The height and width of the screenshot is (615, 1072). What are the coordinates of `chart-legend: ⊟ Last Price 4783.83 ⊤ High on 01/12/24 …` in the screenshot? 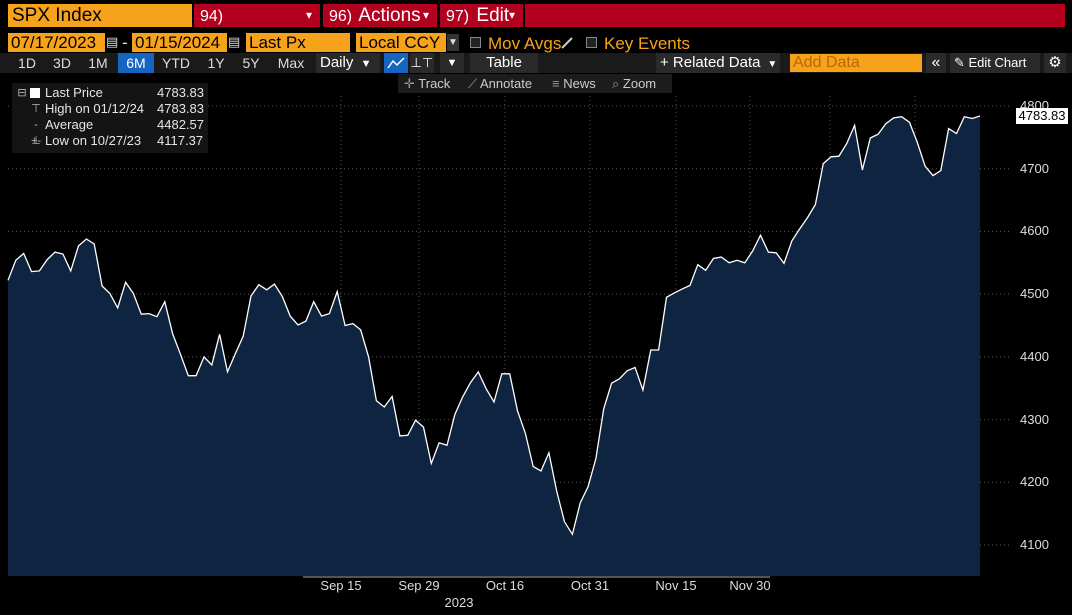 It's located at (110, 118).